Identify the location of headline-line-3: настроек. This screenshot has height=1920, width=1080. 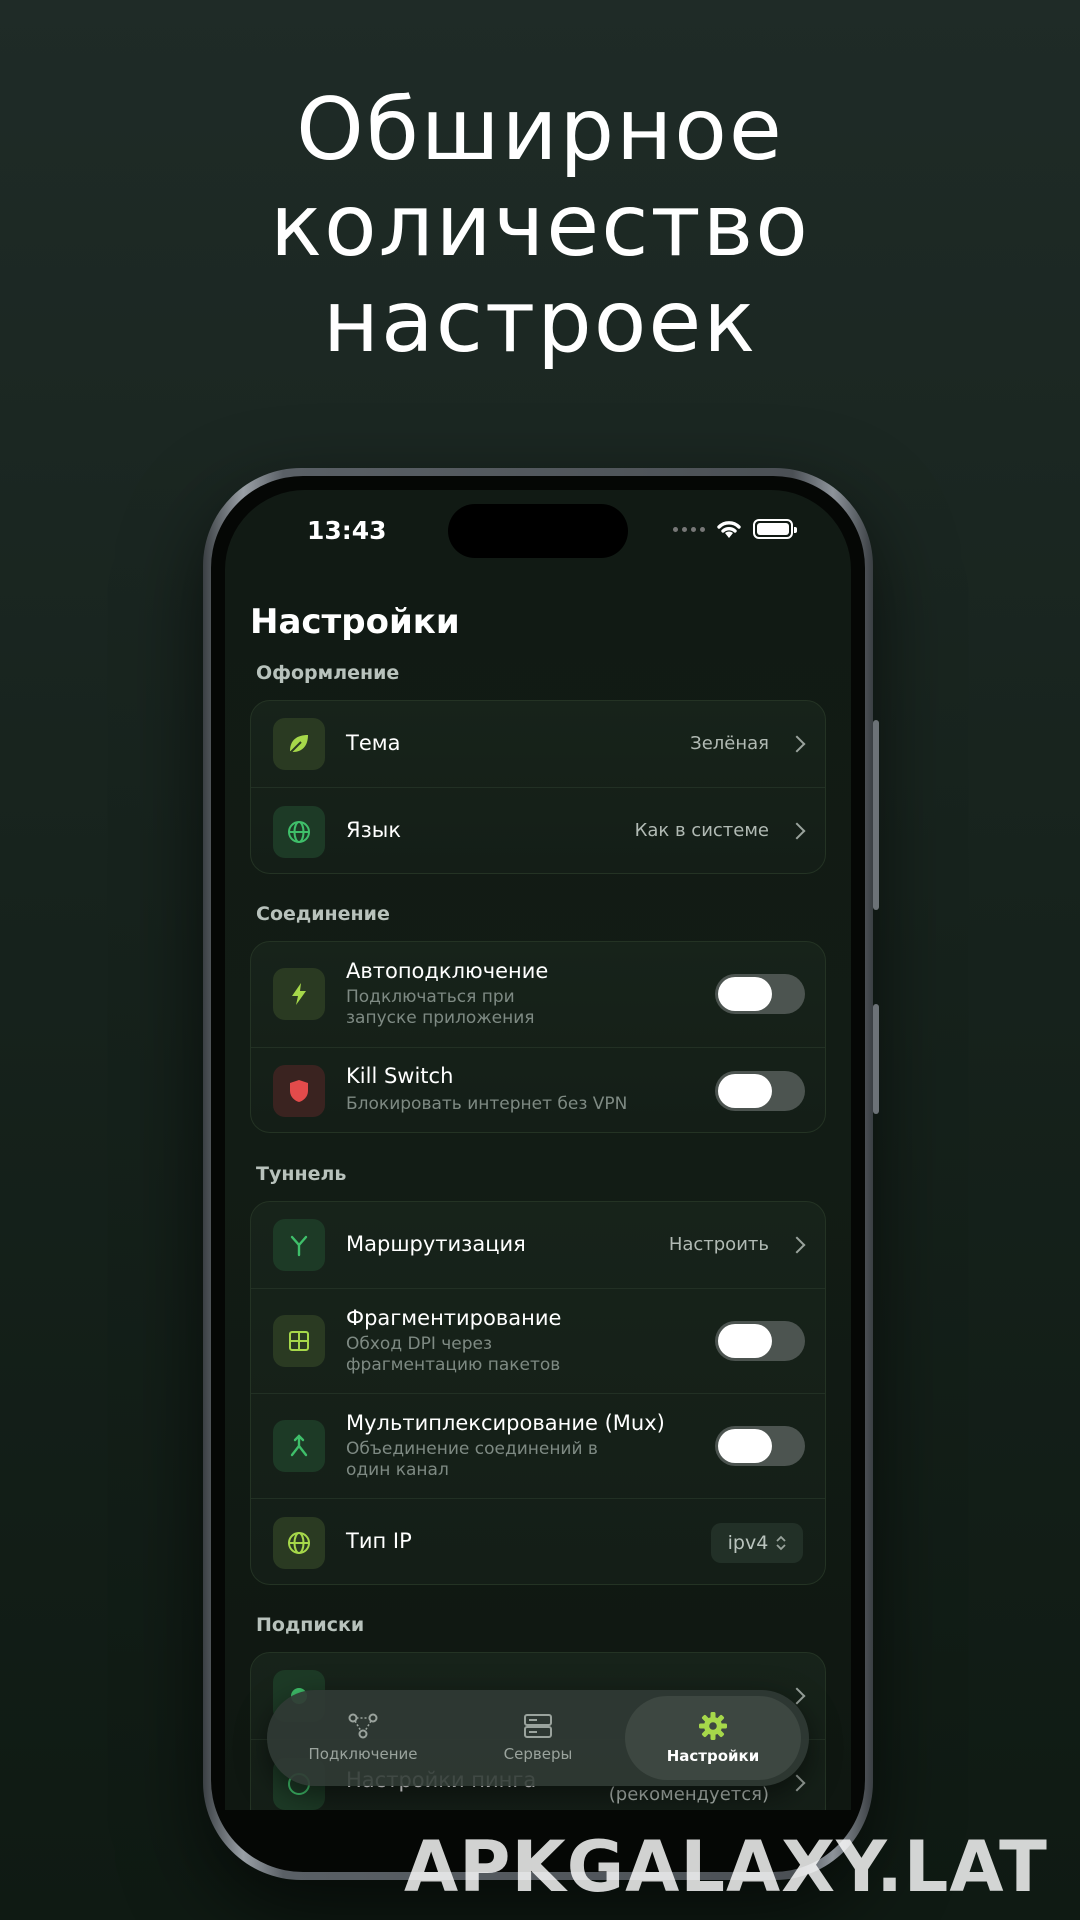
(540, 322).